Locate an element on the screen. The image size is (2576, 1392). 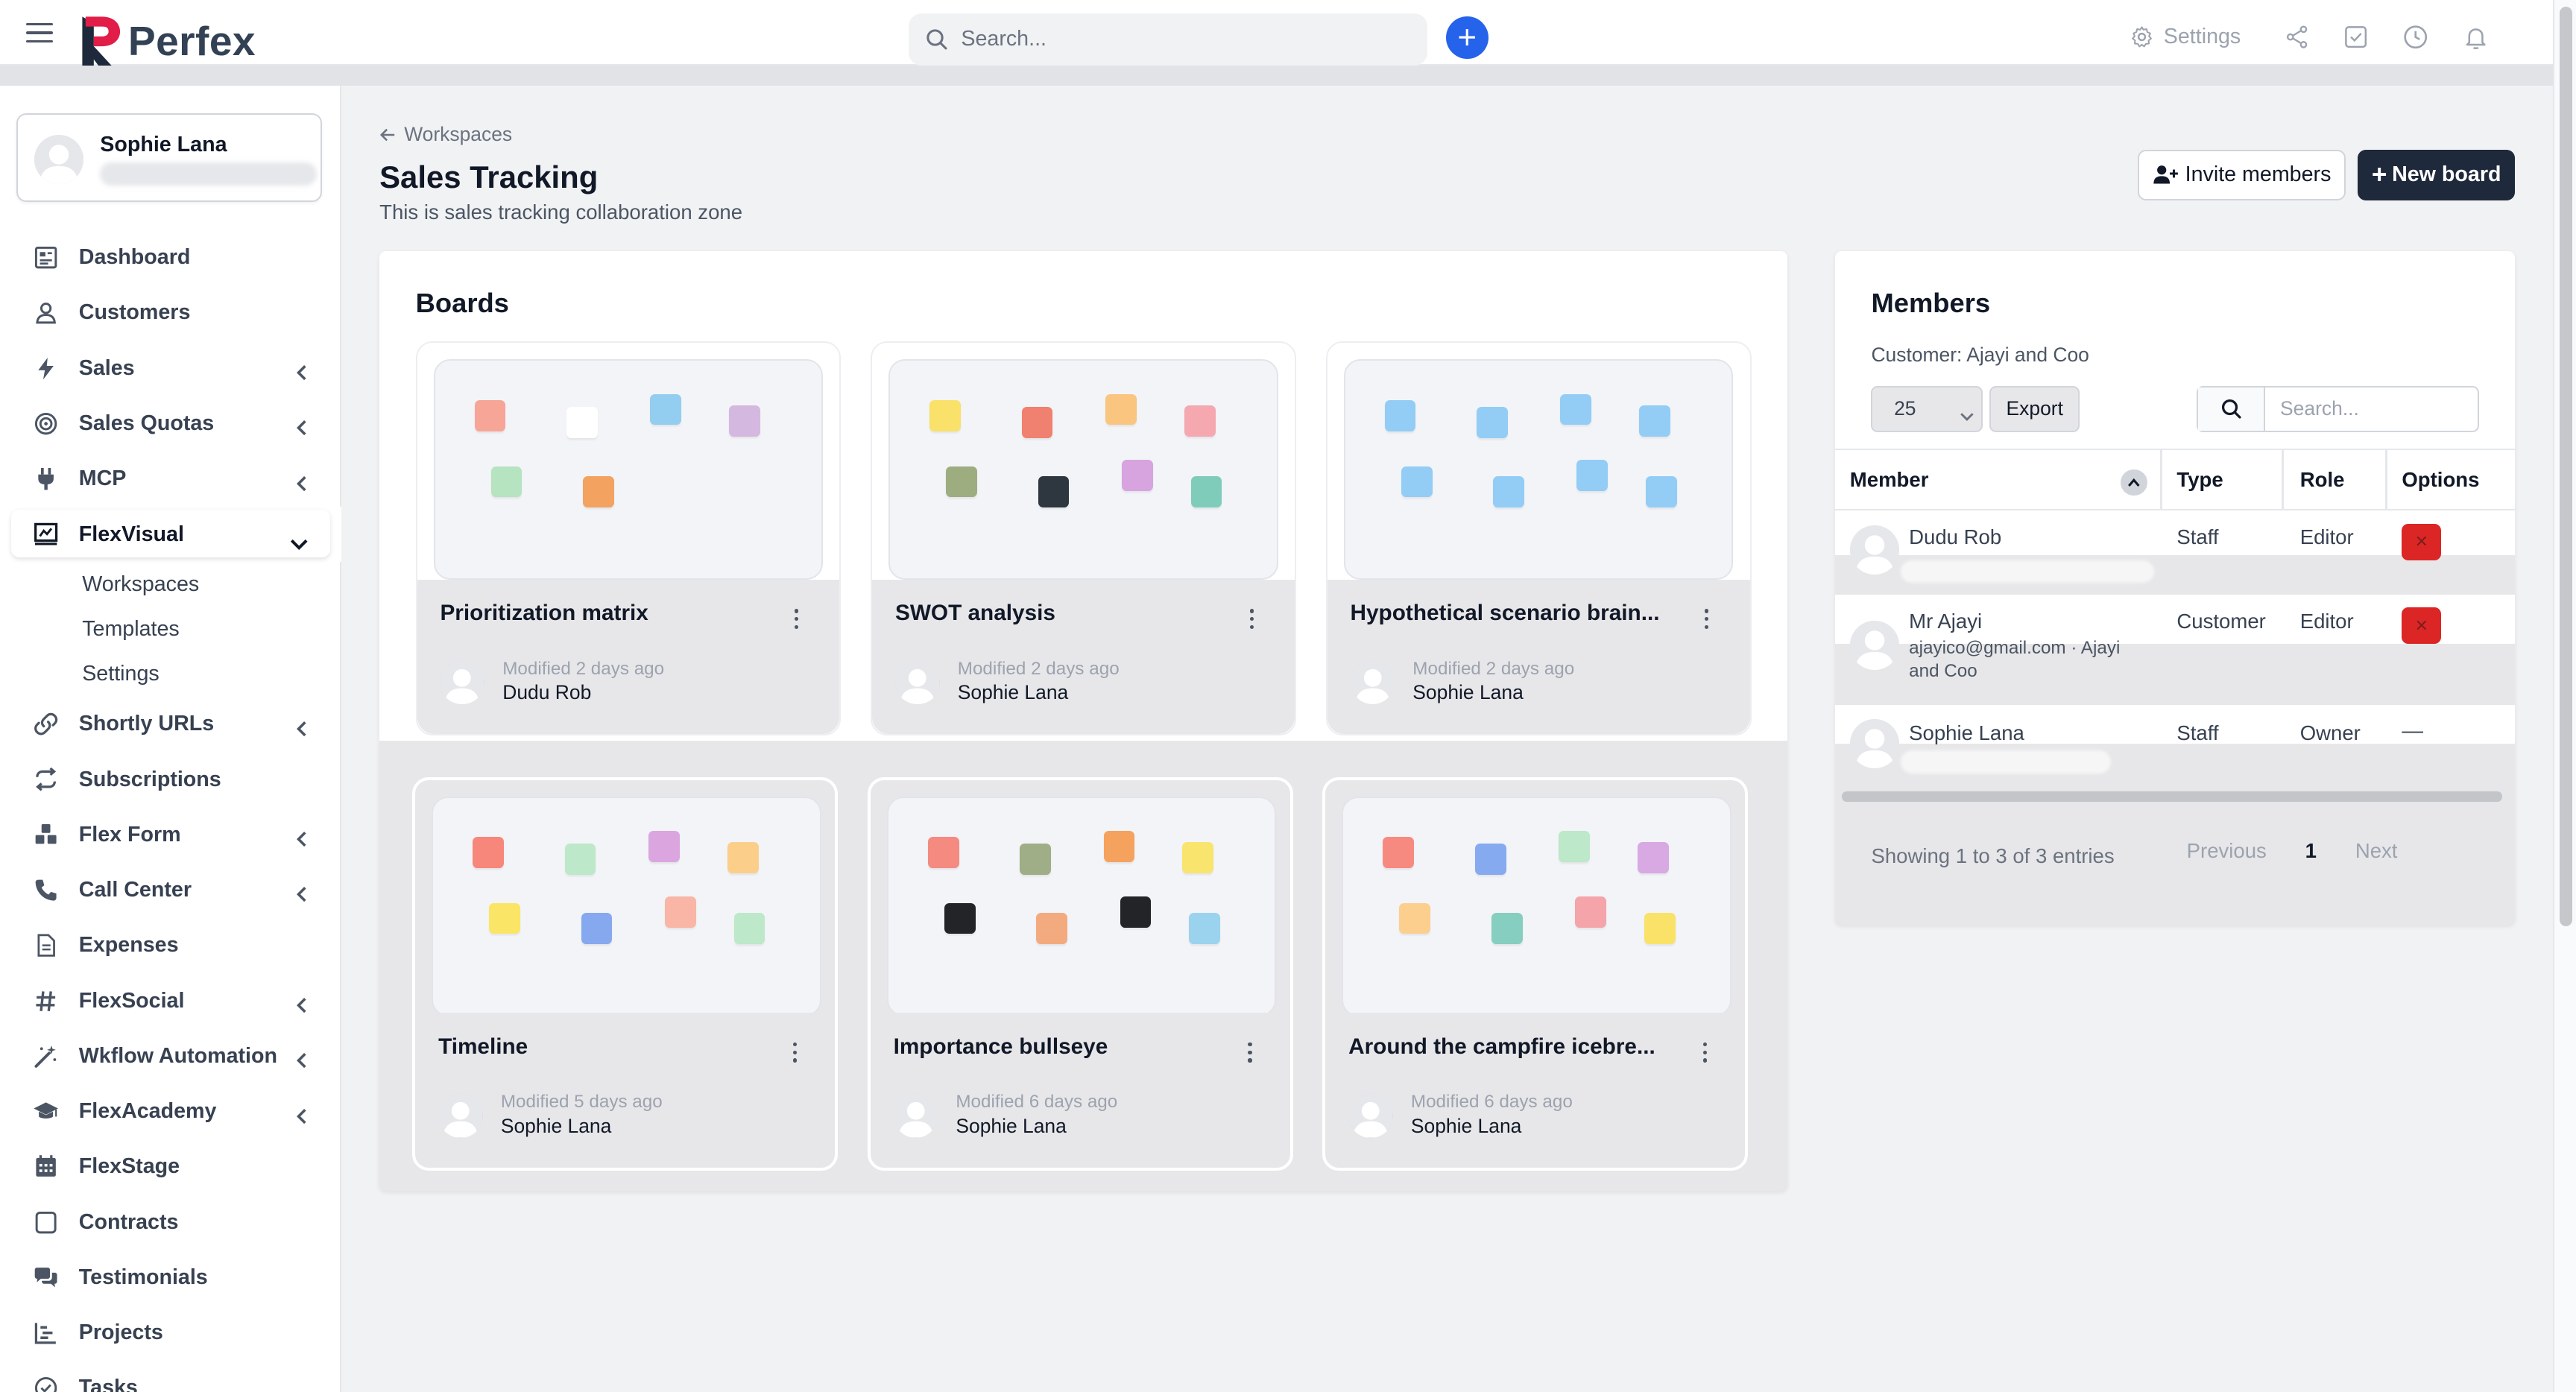
sidebar-item-call-center: Call Center is located at coordinates (170, 890).